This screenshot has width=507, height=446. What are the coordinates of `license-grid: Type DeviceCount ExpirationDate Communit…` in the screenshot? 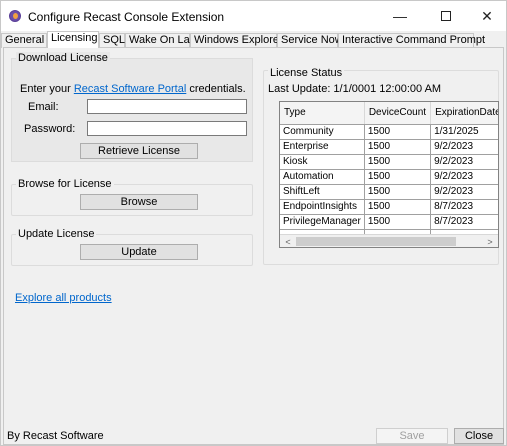 It's located at (389, 174).